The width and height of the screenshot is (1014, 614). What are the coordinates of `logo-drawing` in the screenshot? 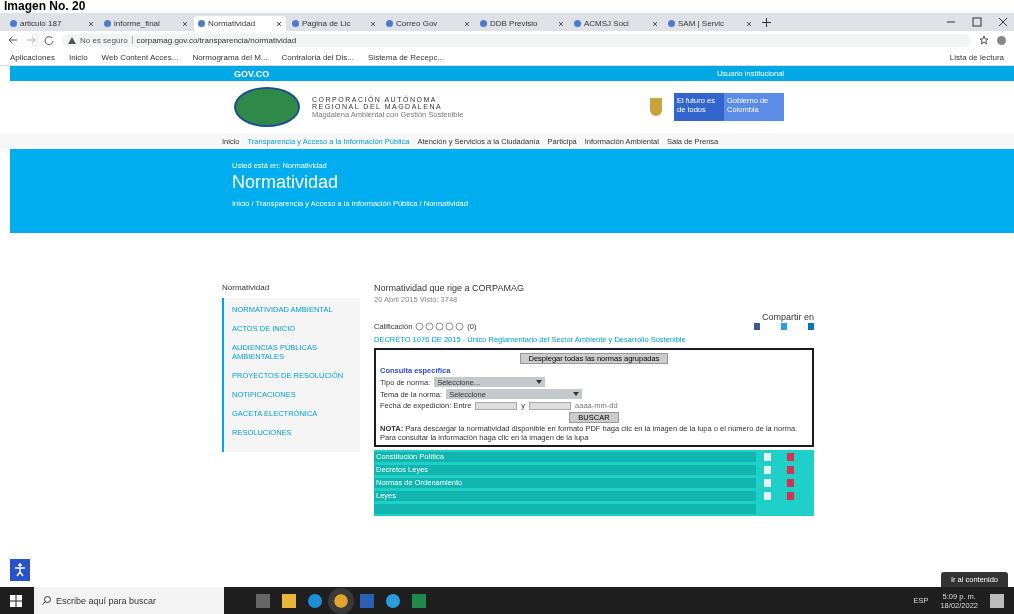 It's located at (267, 107).